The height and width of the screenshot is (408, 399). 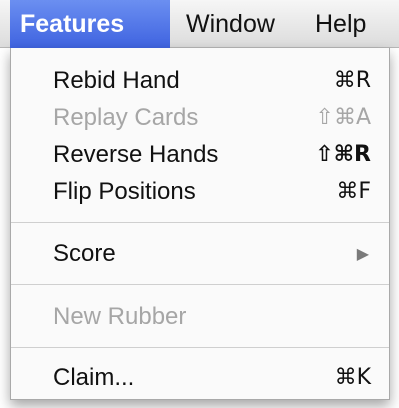 I want to click on menu-item-label: Flip Positions, so click(x=124, y=191).